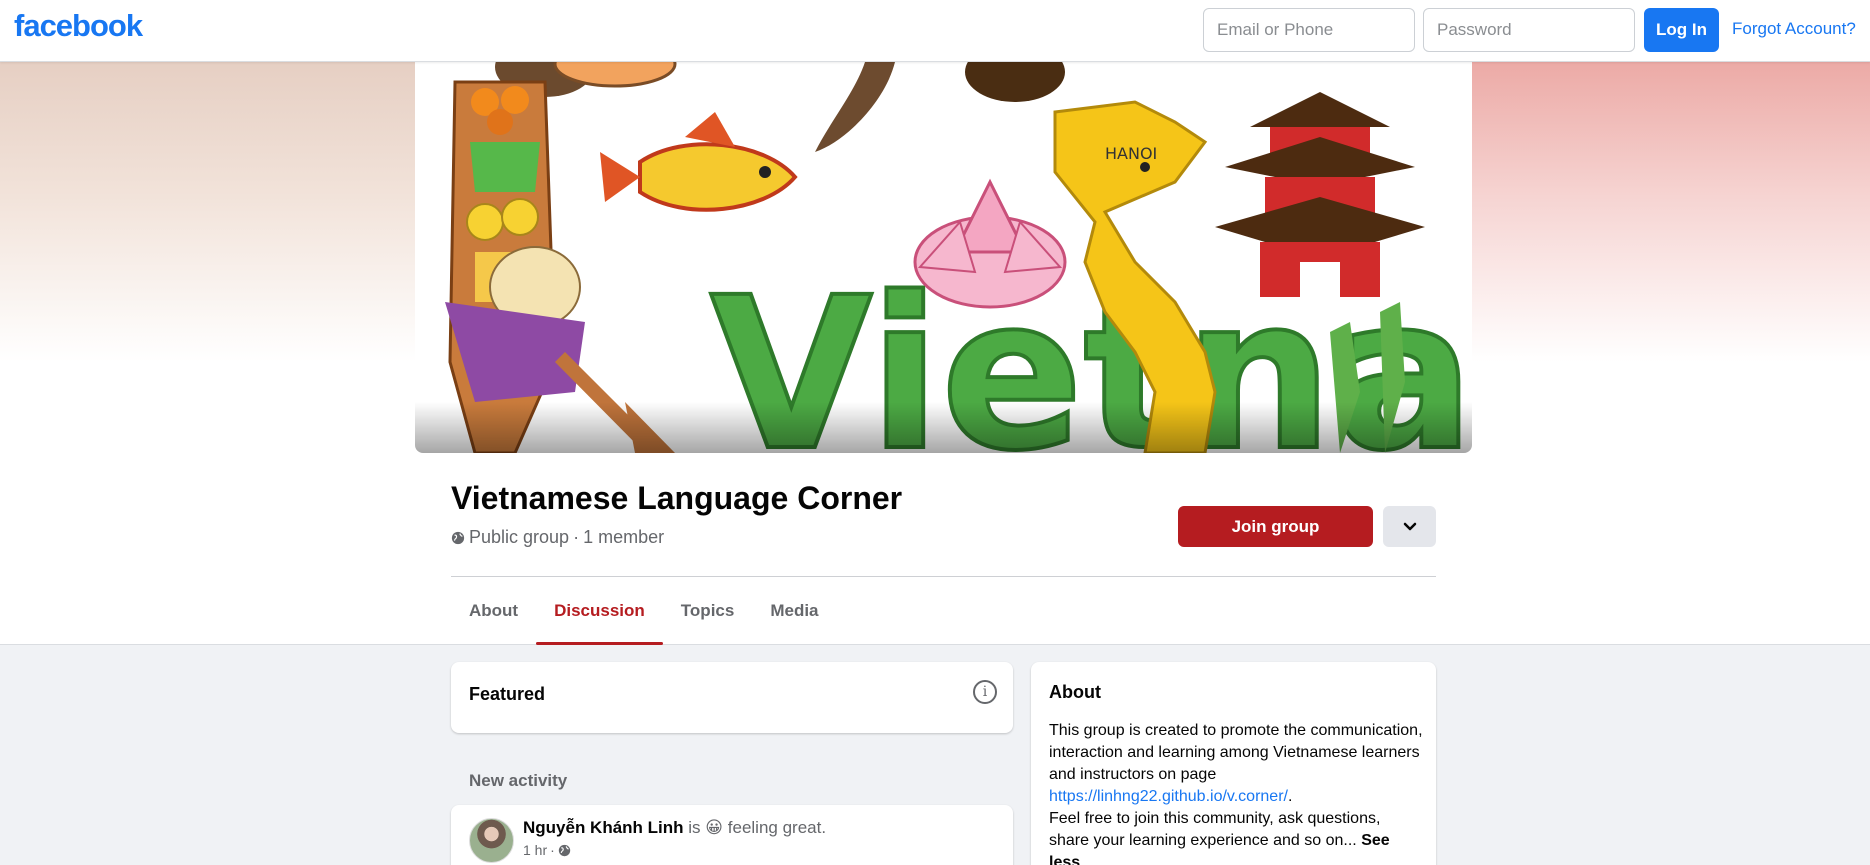  I want to click on tab-topics: Topics, so click(708, 611).